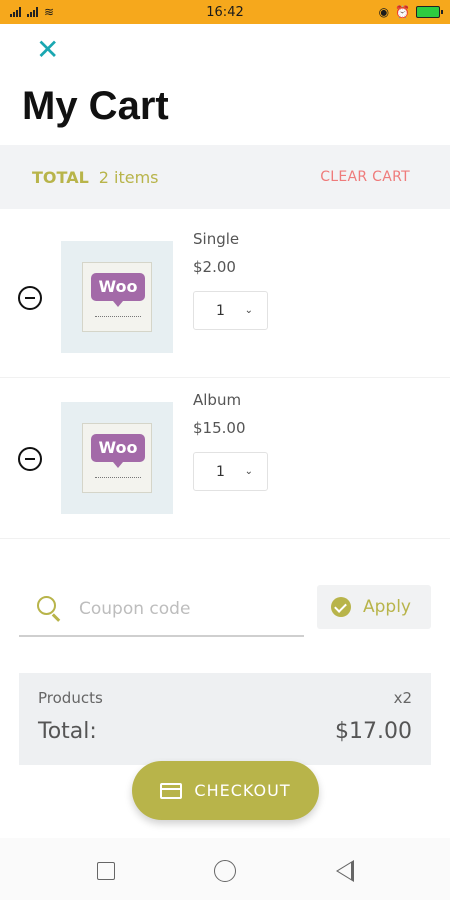 This screenshot has height=900, width=450. Describe the element at coordinates (429, 12) in the screenshot. I see `battery-icon` at that location.